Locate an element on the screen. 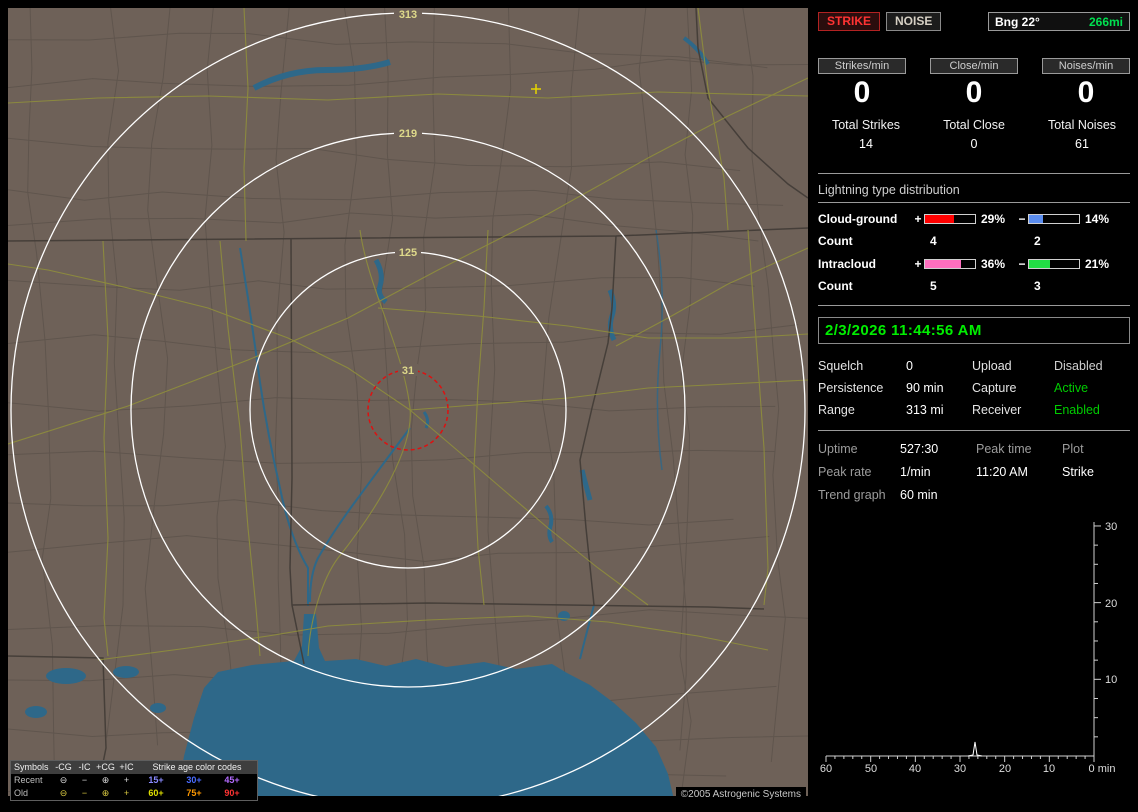  strikes-per-min-value: 0 is located at coordinates (862, 92).